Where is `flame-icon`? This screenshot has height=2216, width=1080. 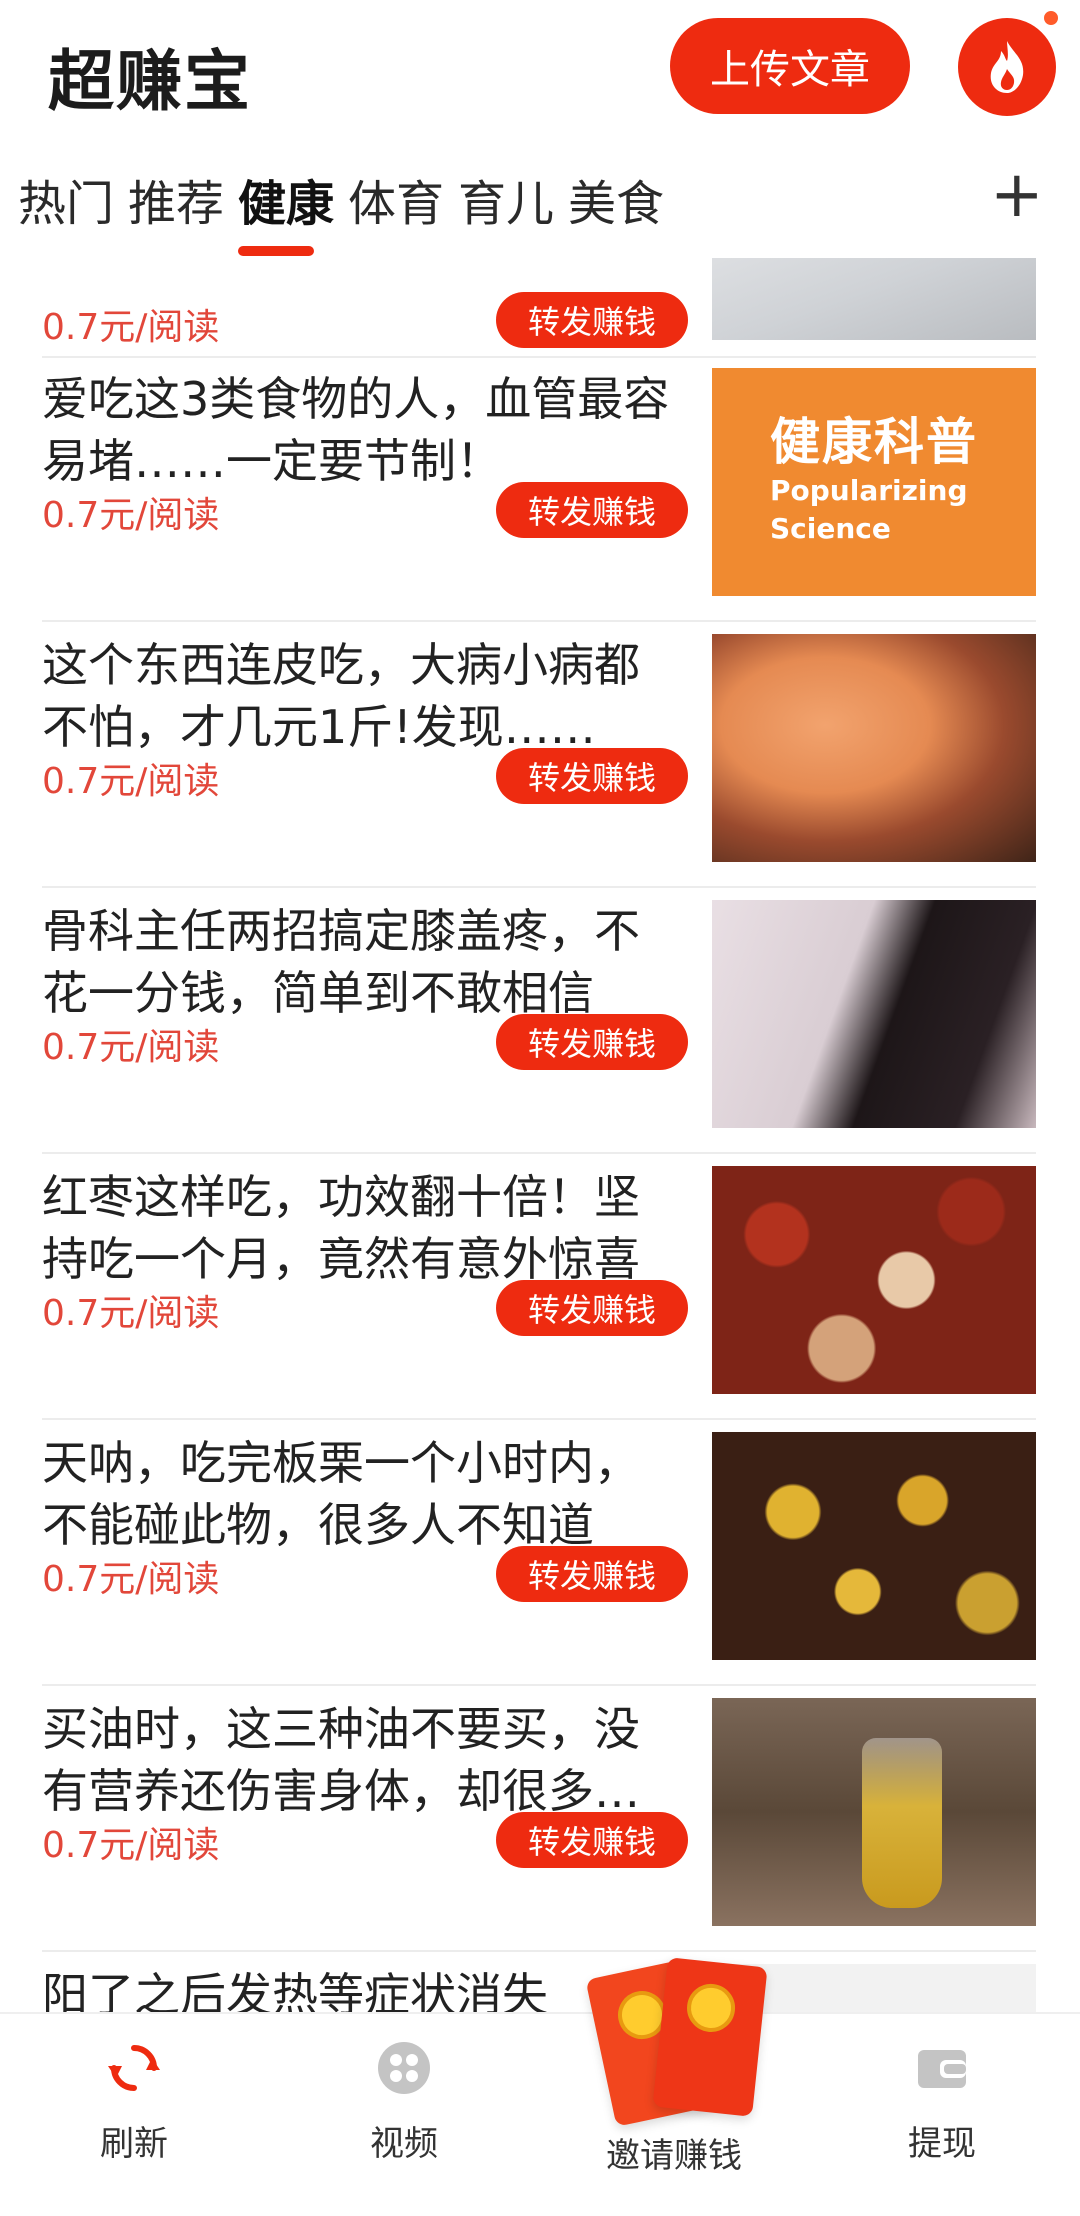 flame-icon is located at coordinates (1007, 67).